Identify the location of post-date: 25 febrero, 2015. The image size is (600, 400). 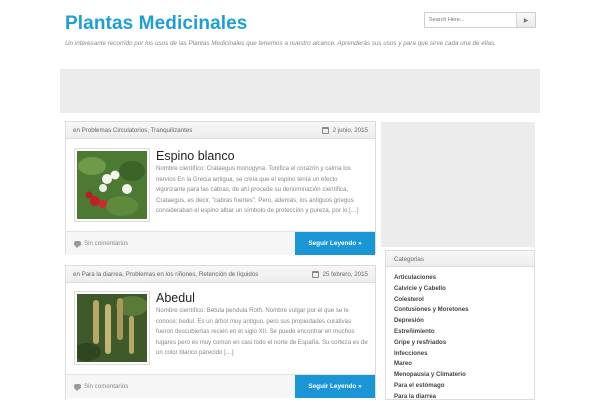
(339, 274).